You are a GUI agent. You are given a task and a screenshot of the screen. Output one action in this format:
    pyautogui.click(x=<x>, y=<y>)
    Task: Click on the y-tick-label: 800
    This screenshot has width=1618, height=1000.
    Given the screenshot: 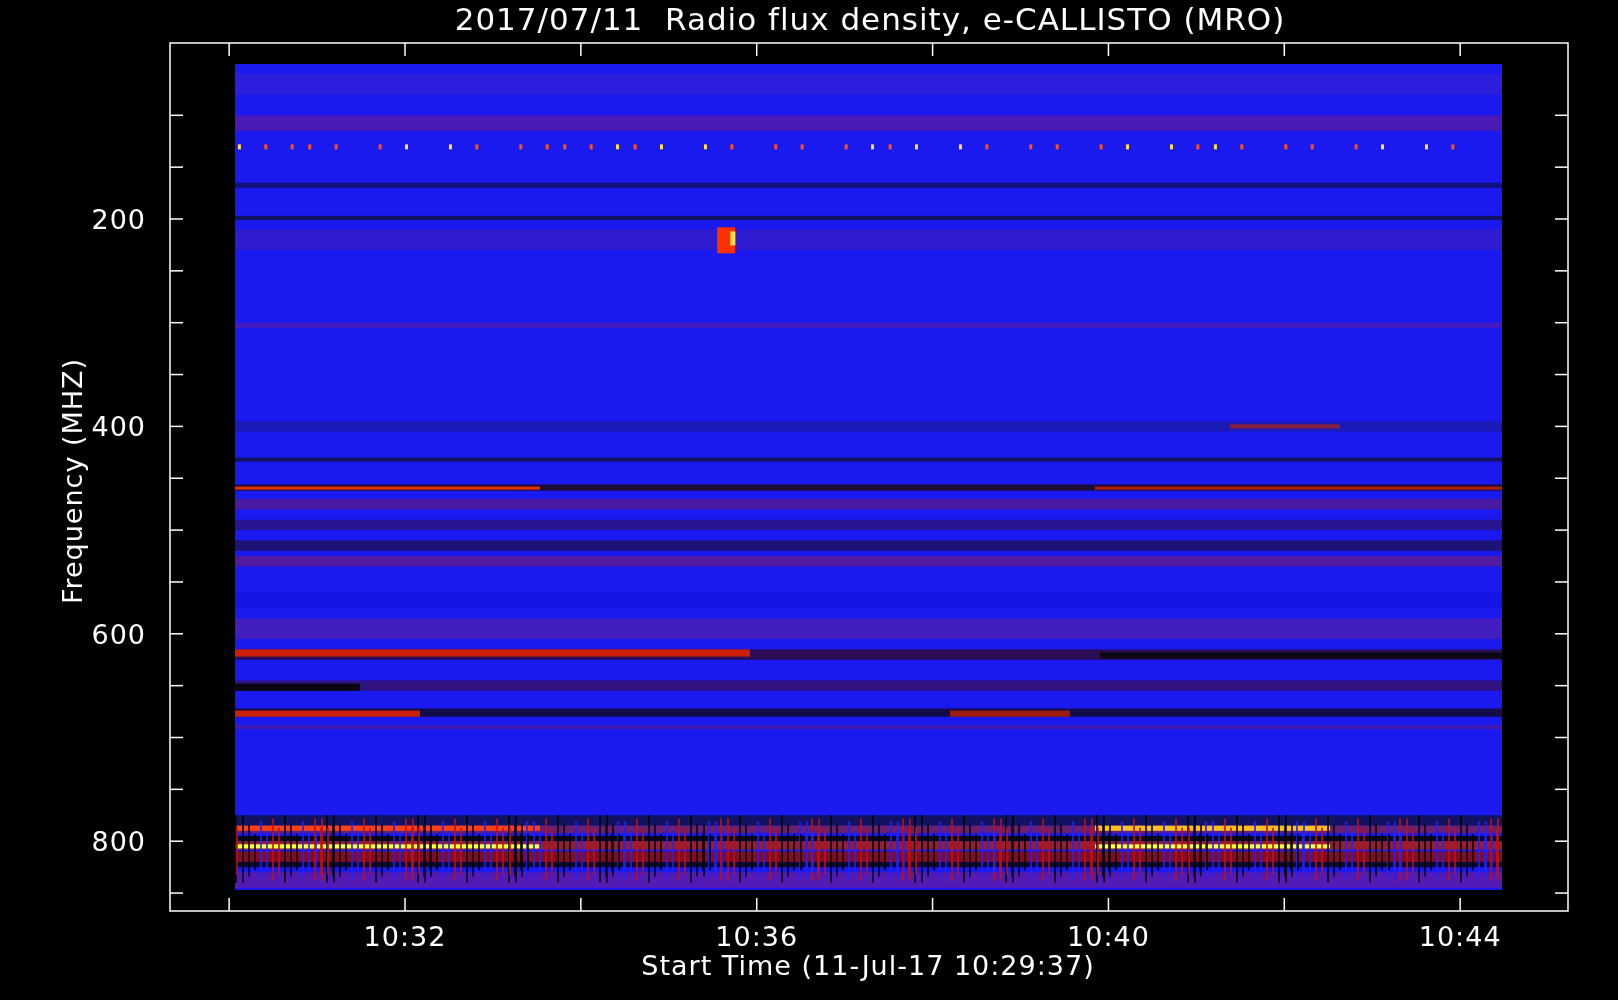 What is the action you would take?
    pyautogui.click(x=118, y=842)
    